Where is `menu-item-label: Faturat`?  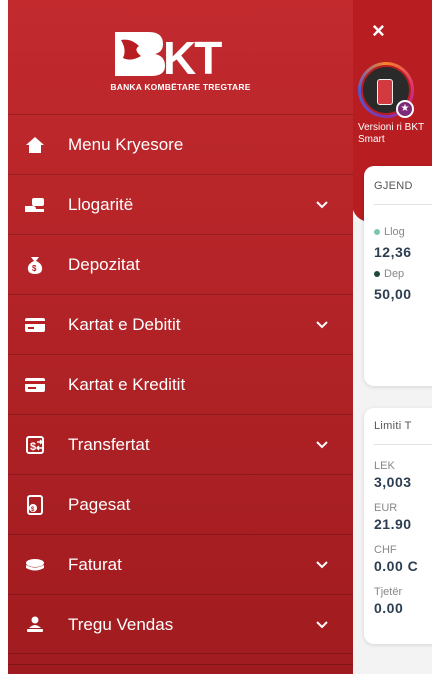
menu-item-label: Faturat is located at coordinates (95, 564).